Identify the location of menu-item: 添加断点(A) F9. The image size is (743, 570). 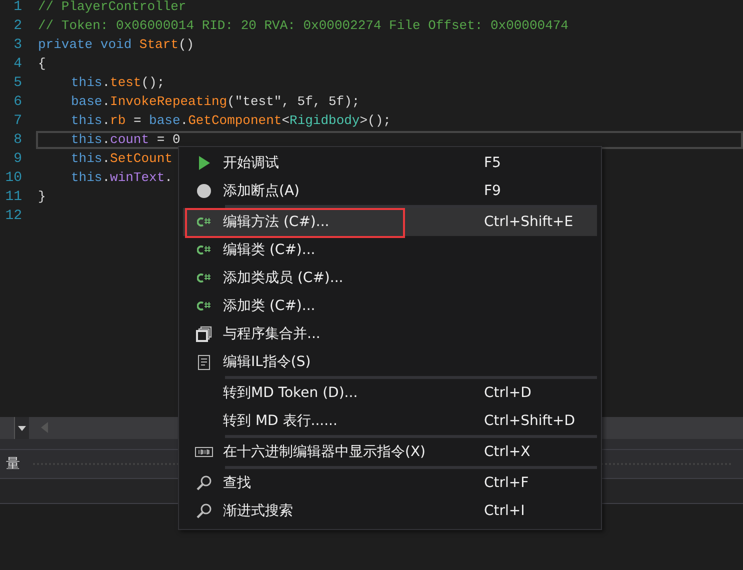
(390, 191).